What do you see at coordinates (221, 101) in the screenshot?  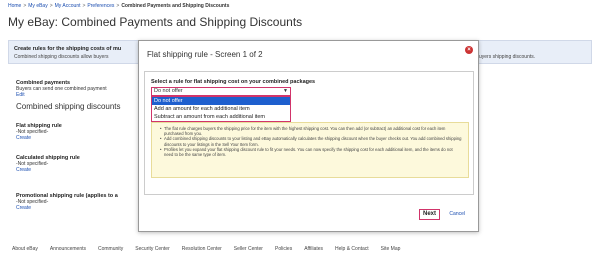 I see `option-do-not-offer: Do not offer` at bounding box center [221, 101].